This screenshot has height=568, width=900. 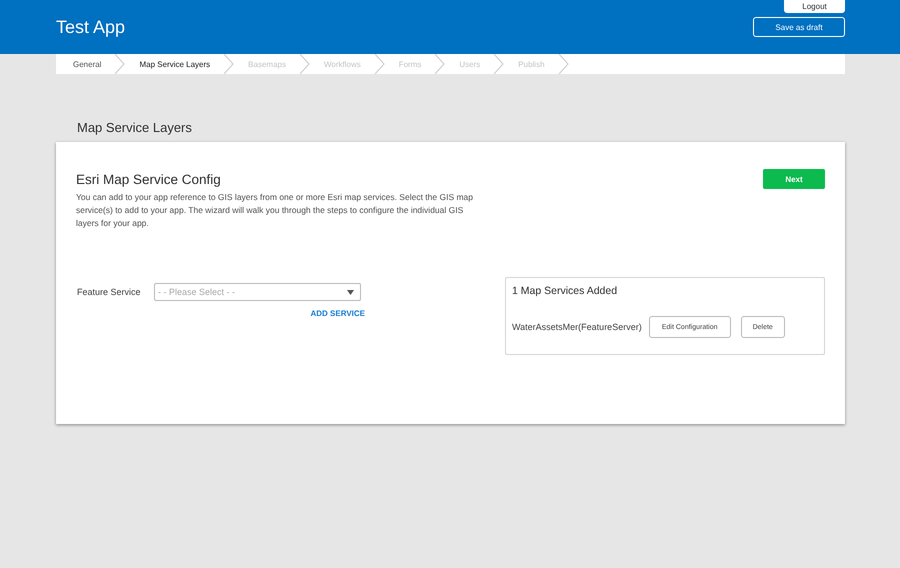 I want to click on panel-title: 1 Map Services Added, so click(x=565, y=291).